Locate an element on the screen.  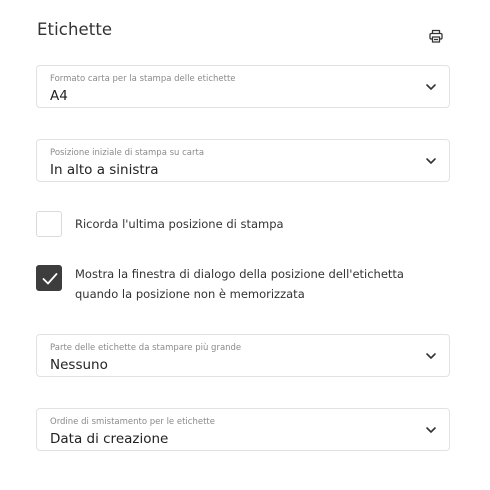
remember-position-label: Ricorda l'ultima posizione di stampa is located at coordinates (262, 224).